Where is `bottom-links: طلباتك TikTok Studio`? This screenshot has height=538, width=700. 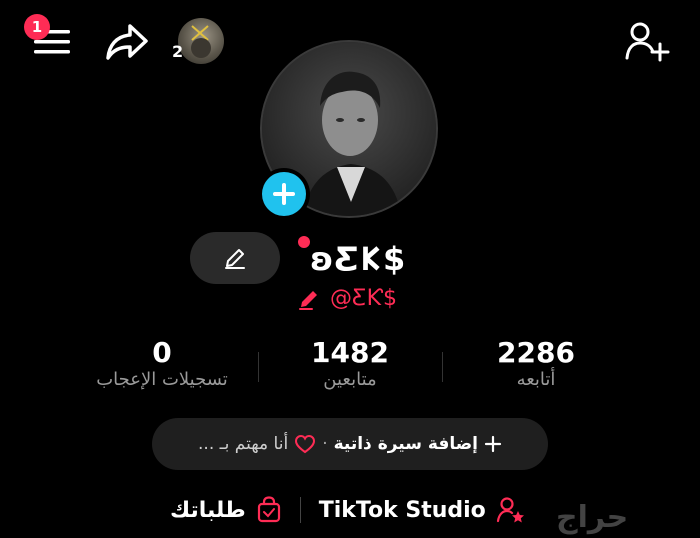
bottom-links: طلباتك TikTok Studio is located at coordinates (348, 510).